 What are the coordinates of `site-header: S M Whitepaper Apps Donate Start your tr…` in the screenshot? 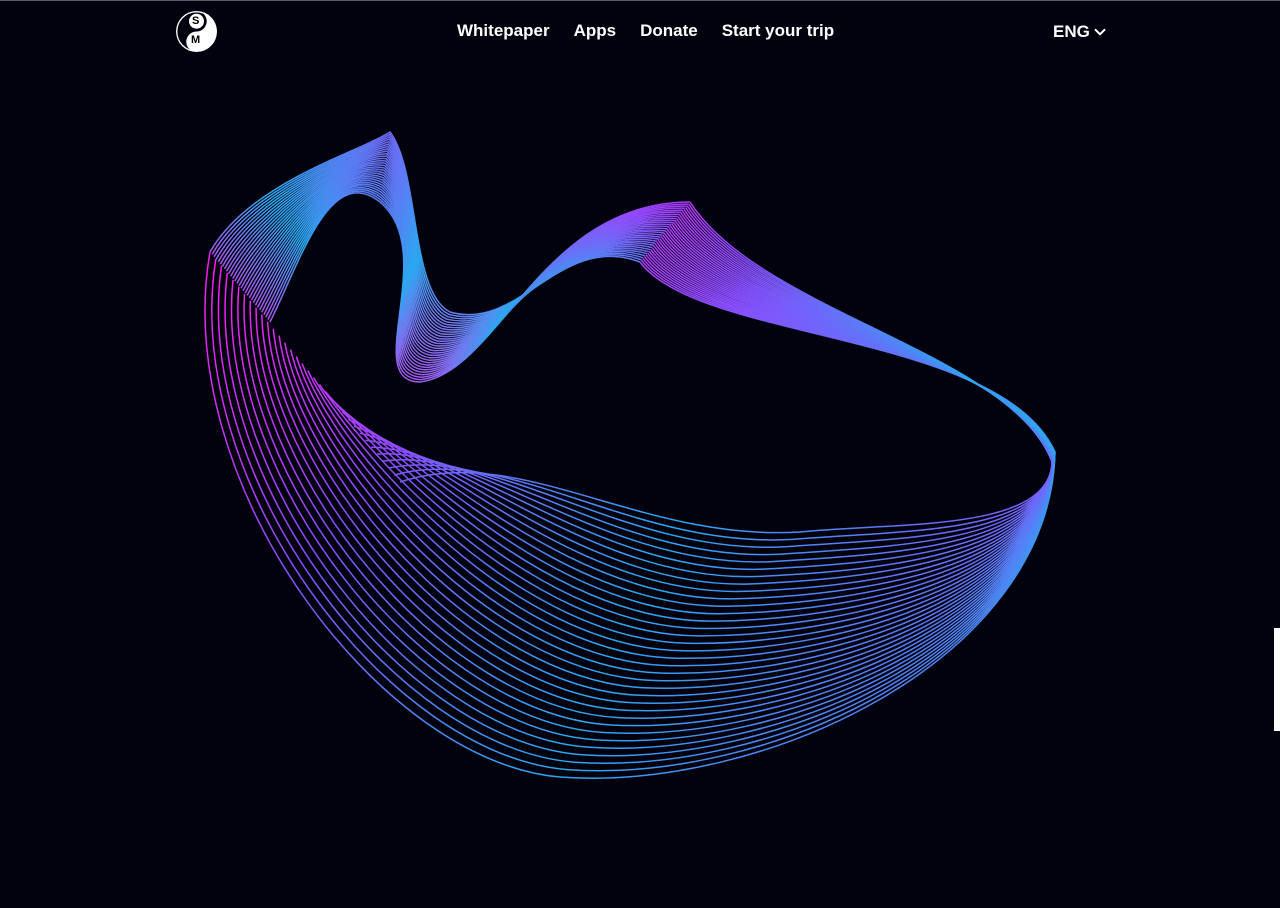 It's located at (640, 31).